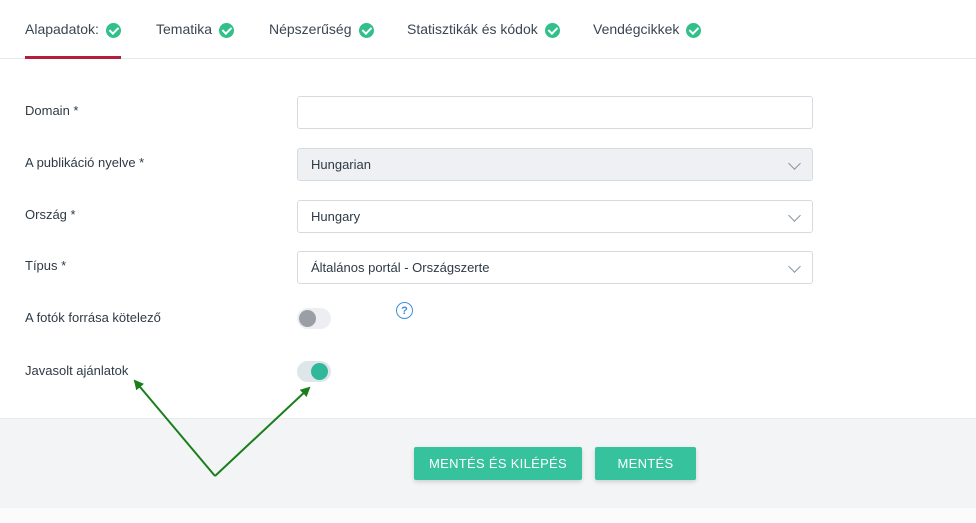 This screenshot has height=523, width=976. What do you see at coordinates (636, 29) in the screenshot?
I see `tab-label: Vendégcikkek` at bounding box center [636, 29].